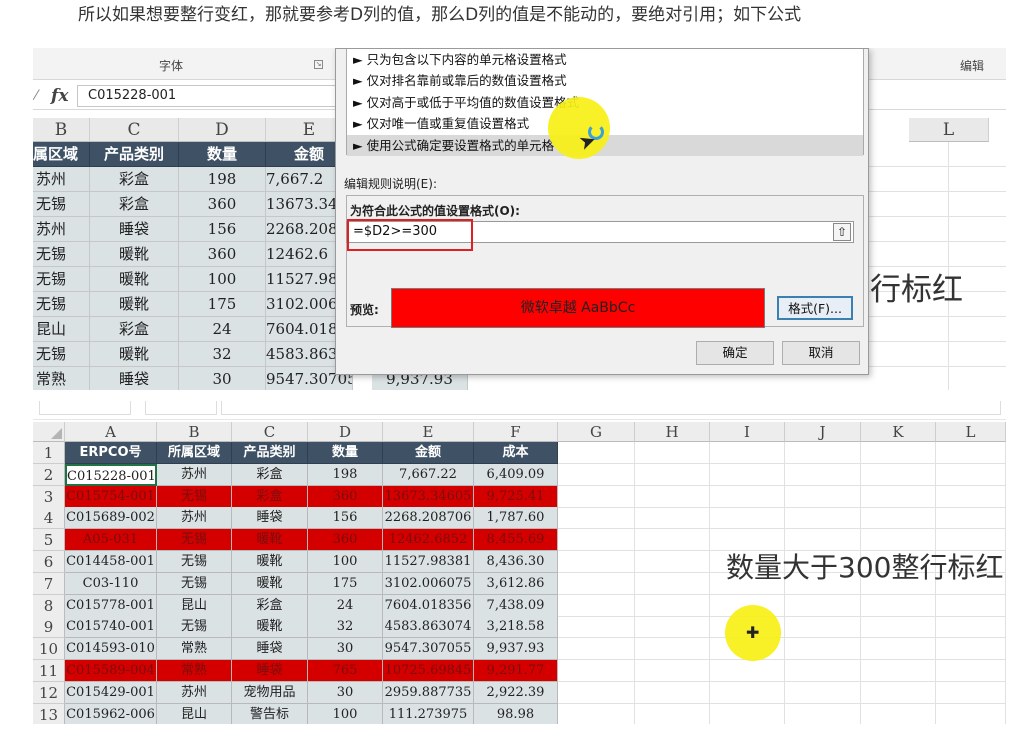  Describe the element at coordinates (270, 692) in the screenshot. I see `table-cell: 宠物用品` at that location.